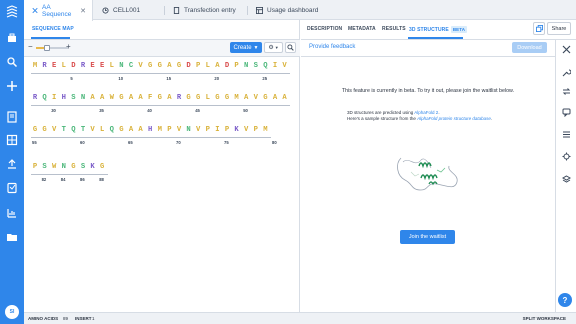  Describe the element at coordinates (566, 72) in the screenshot. I see `tools-icon` at that location.